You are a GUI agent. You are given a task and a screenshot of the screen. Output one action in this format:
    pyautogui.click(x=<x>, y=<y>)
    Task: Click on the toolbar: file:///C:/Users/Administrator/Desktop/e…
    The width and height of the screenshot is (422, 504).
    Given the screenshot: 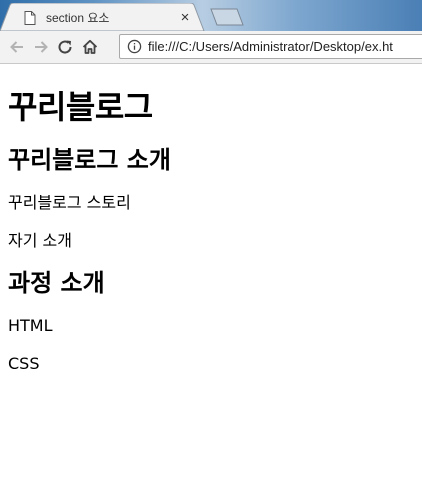 What is the action you would take?
    pyautogui.click(x=211, y=47)
    